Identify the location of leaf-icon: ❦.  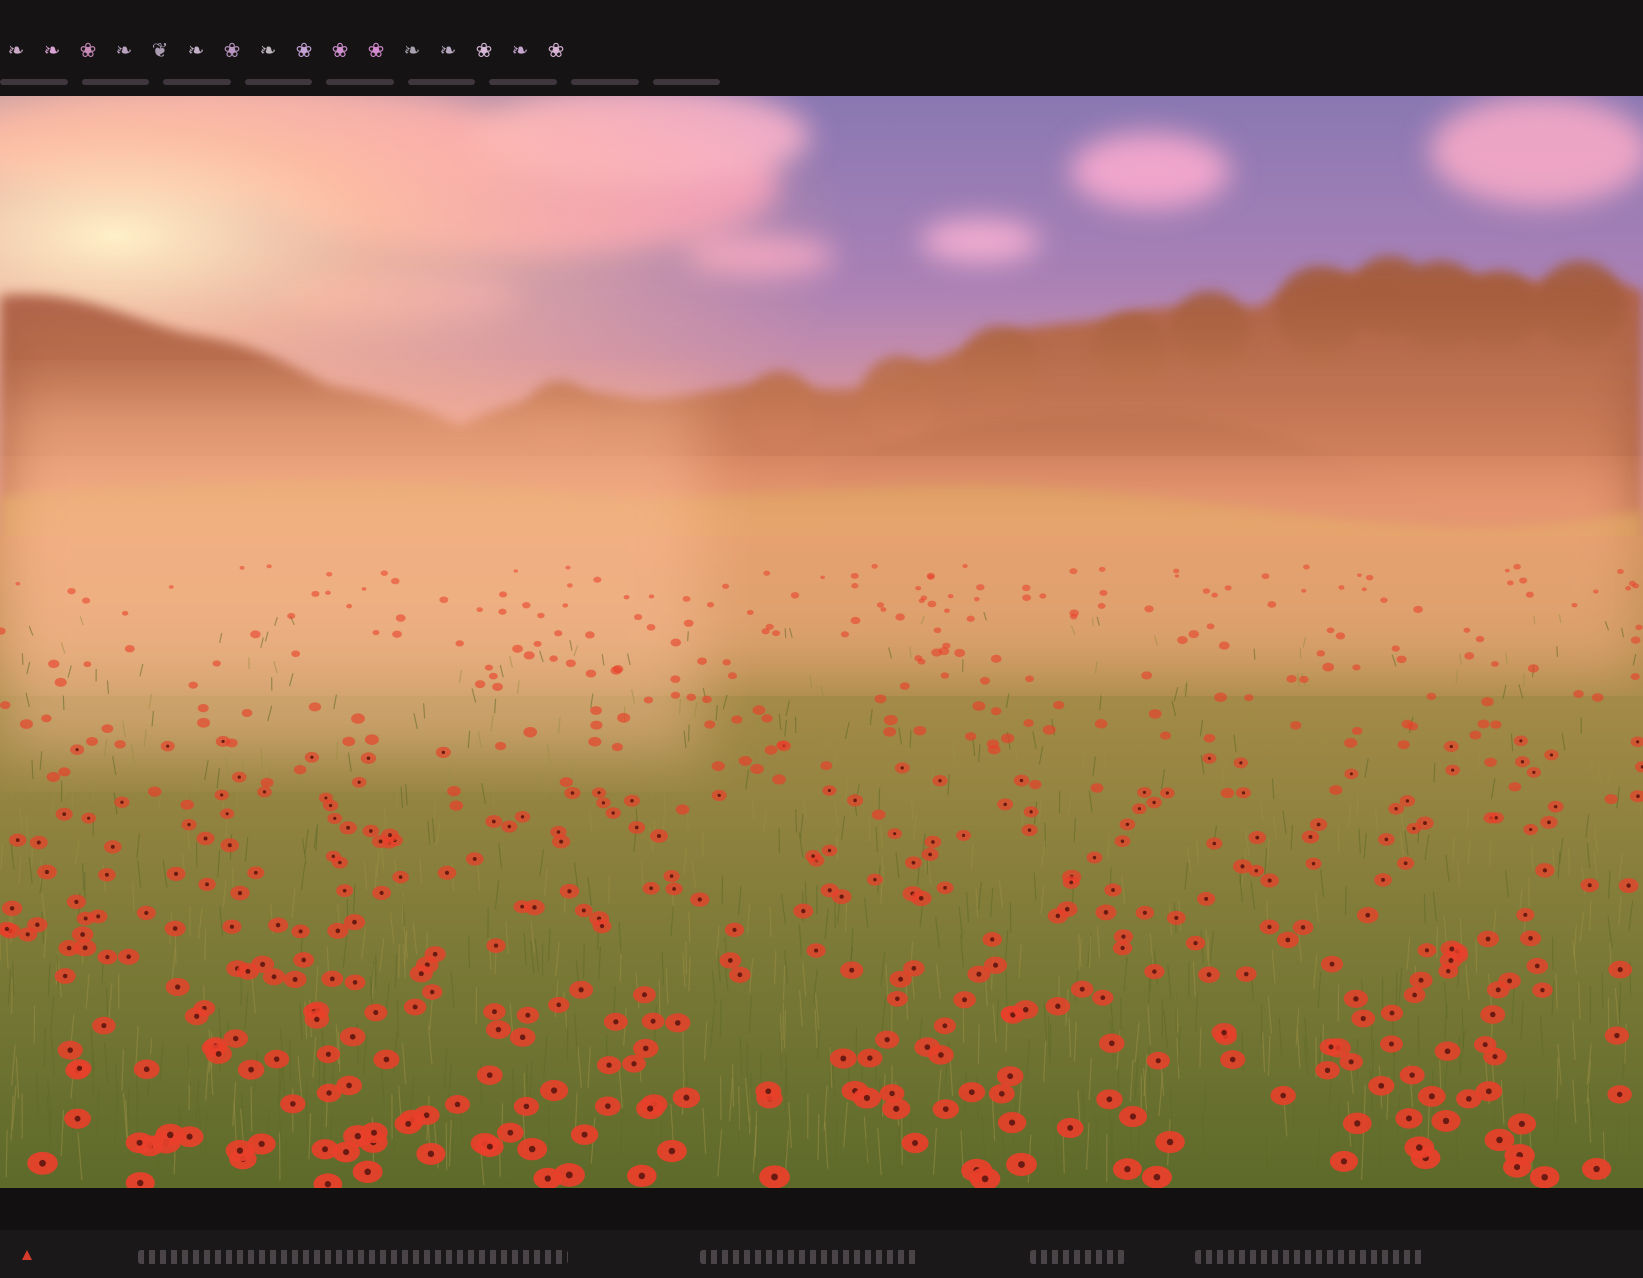
(160, 50).